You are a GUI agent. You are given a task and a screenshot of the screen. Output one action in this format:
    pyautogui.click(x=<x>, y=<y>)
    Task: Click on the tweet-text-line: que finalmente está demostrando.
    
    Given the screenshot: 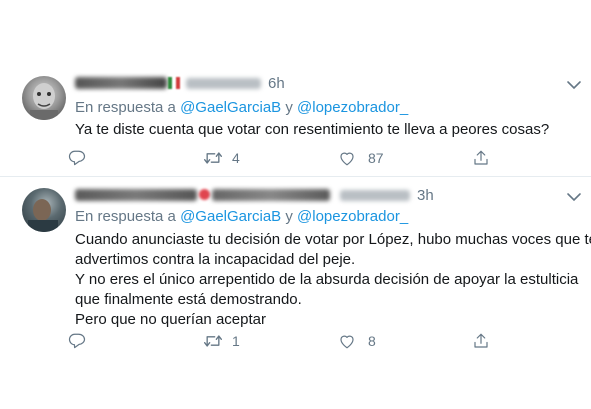 What is the action you would take?
    pyautogui.click(x=188, y=299)
    